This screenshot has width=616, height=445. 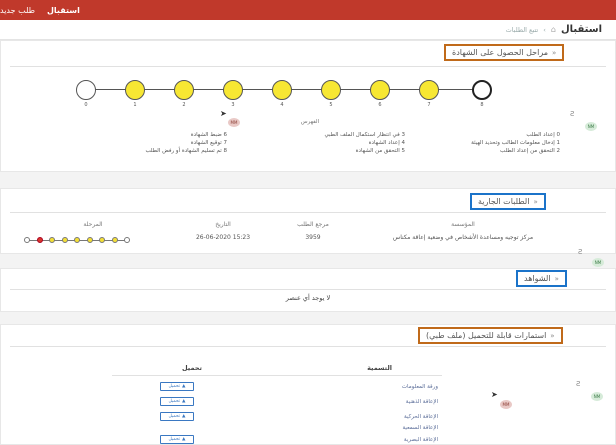 I want to click on table-row: الإعاقة السمعية, so click(x=277, y=428).